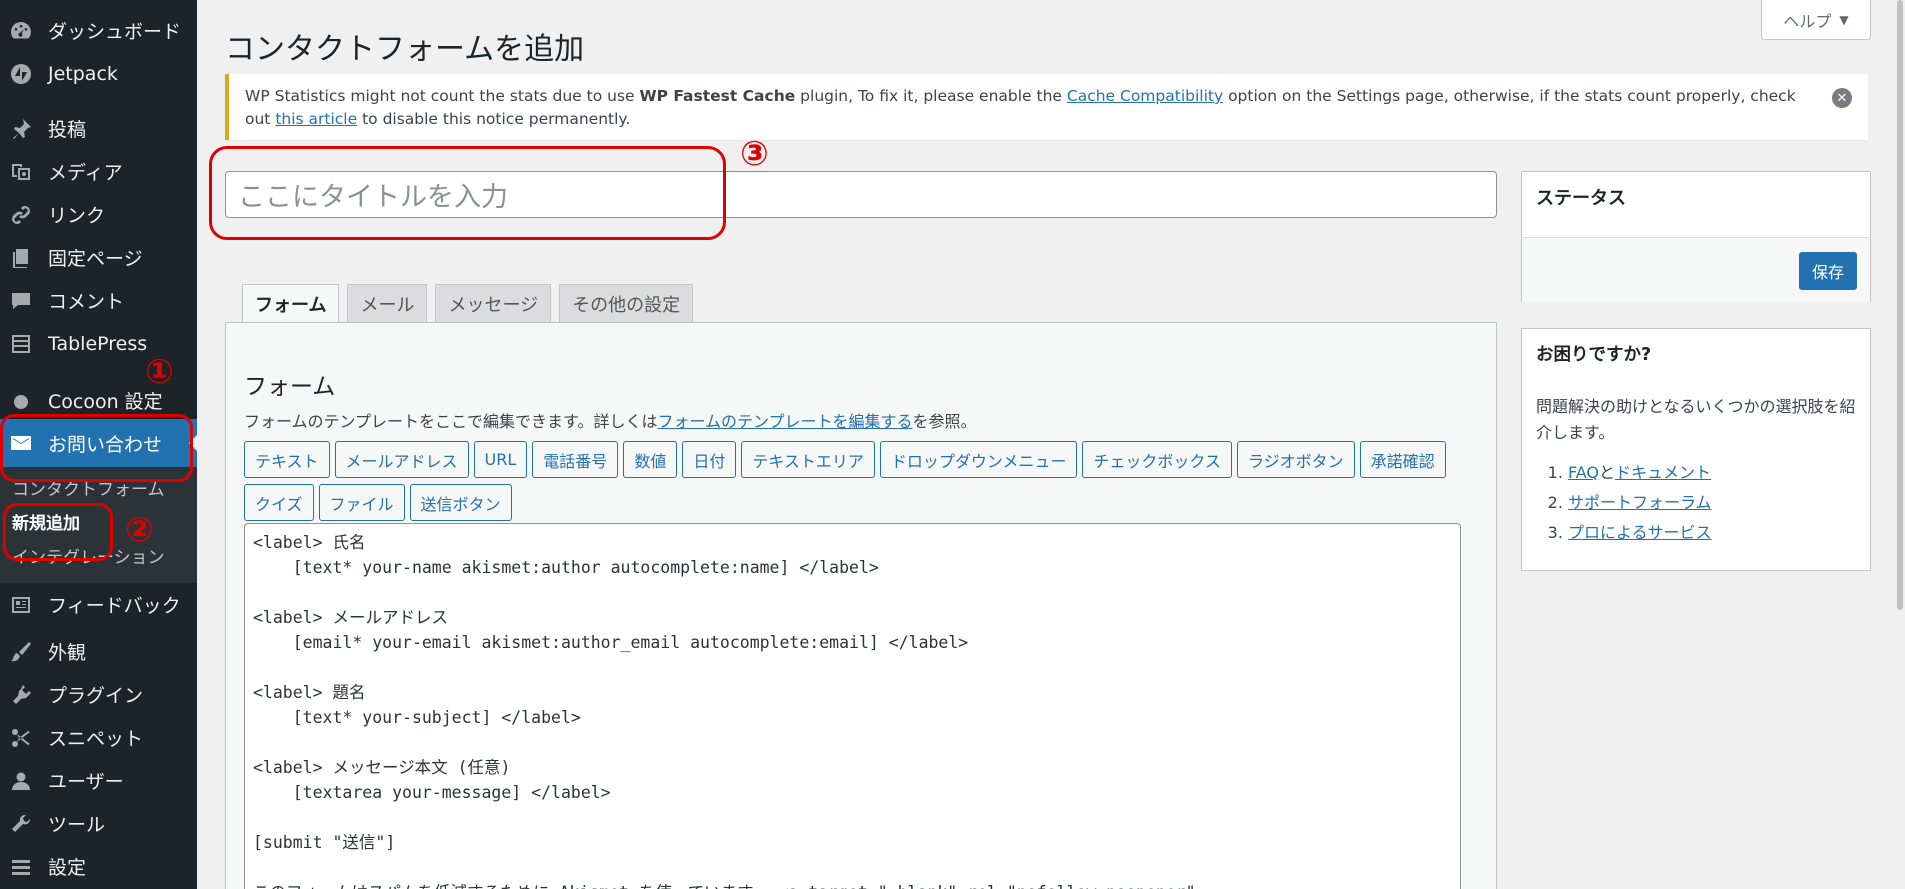  Describe the element at coordinates (21, 400) in the screenshot. I see `cocoon-icon` at that location.